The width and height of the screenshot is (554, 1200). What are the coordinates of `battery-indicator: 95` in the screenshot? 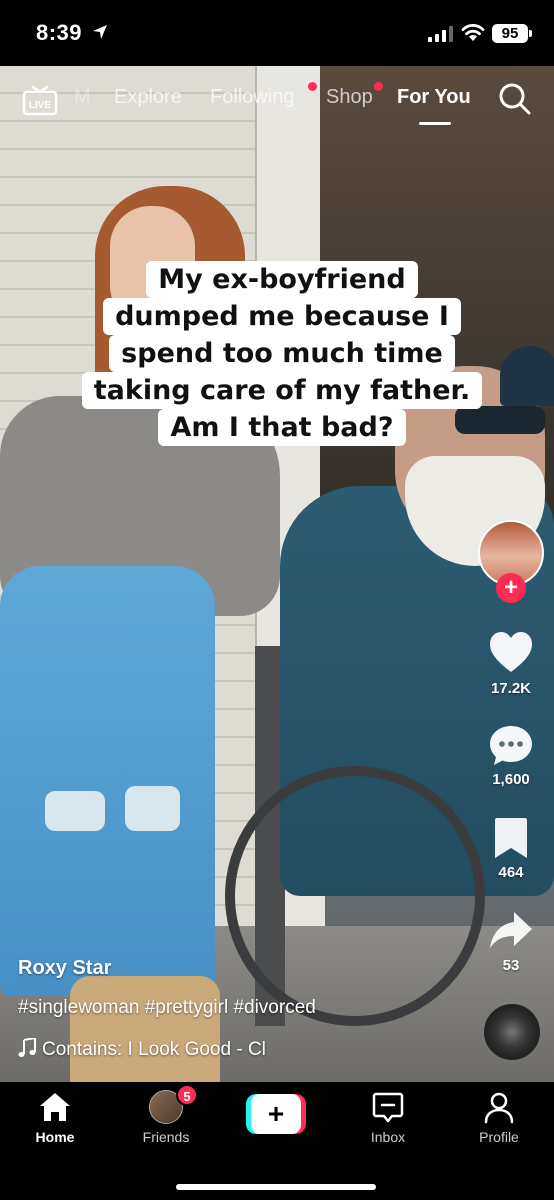 It's located at (512, 33).